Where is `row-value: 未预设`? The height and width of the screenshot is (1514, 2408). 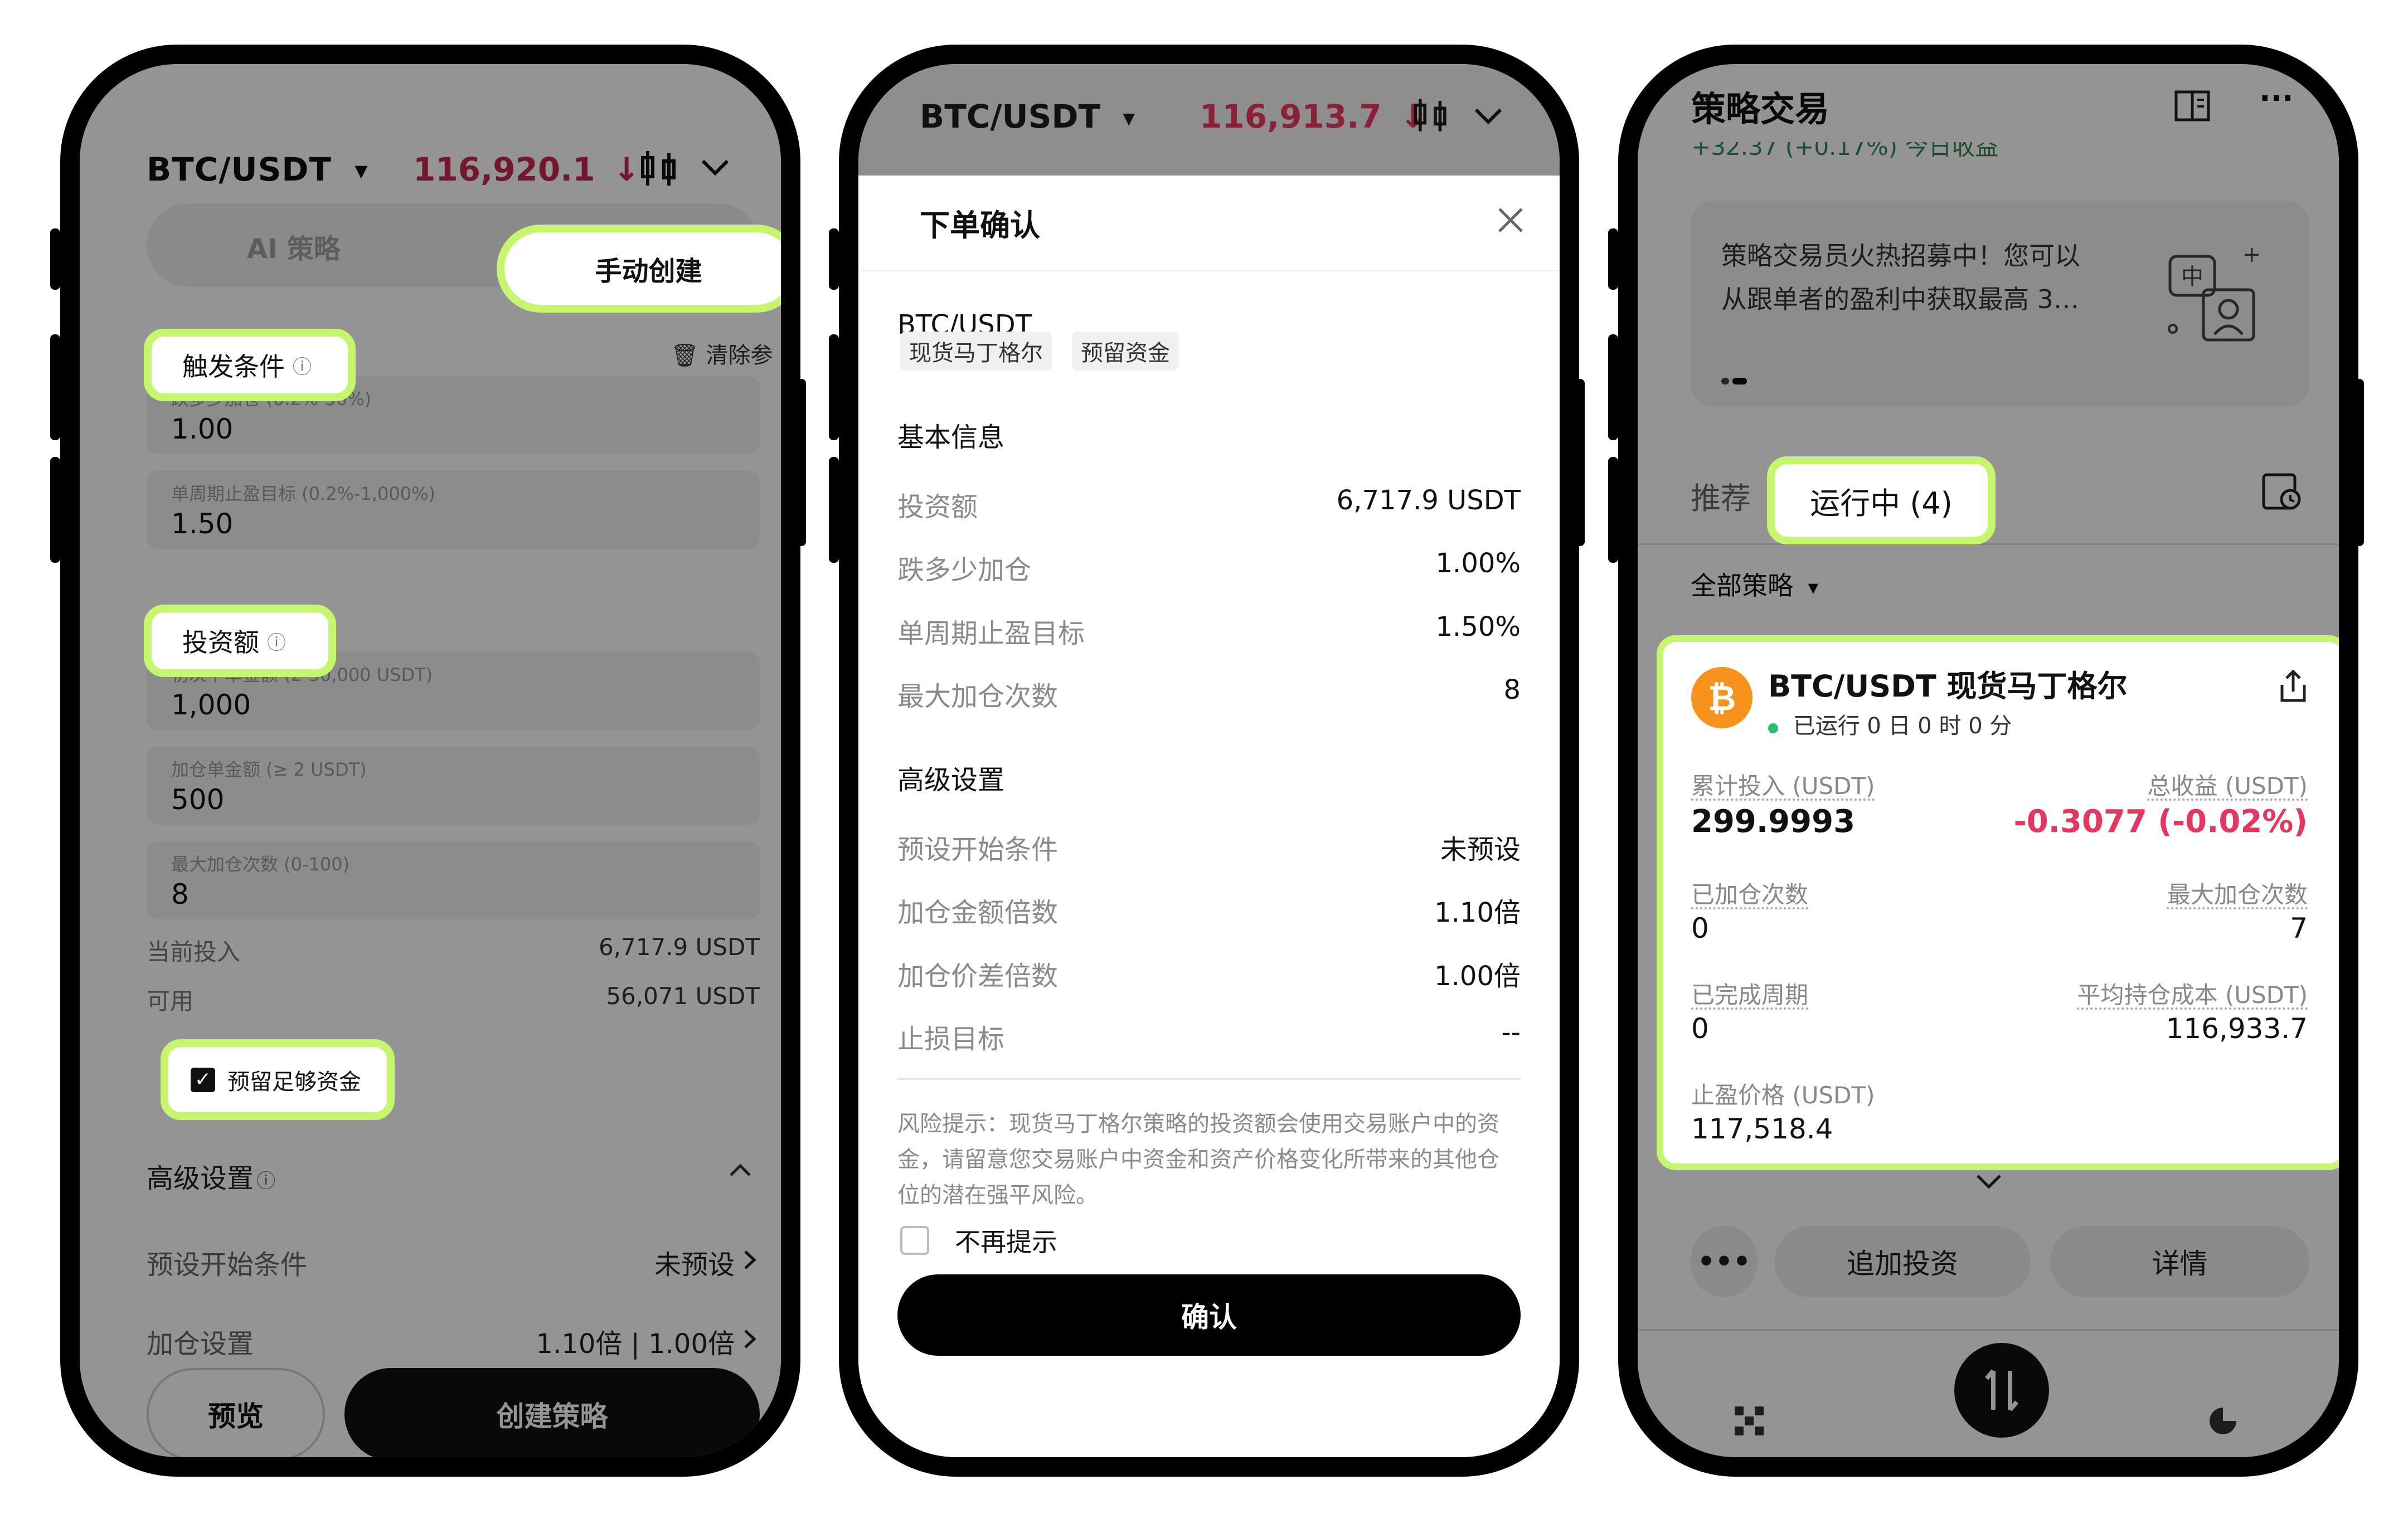
row-value: 未预设 is located at coordinates (695, 1265).